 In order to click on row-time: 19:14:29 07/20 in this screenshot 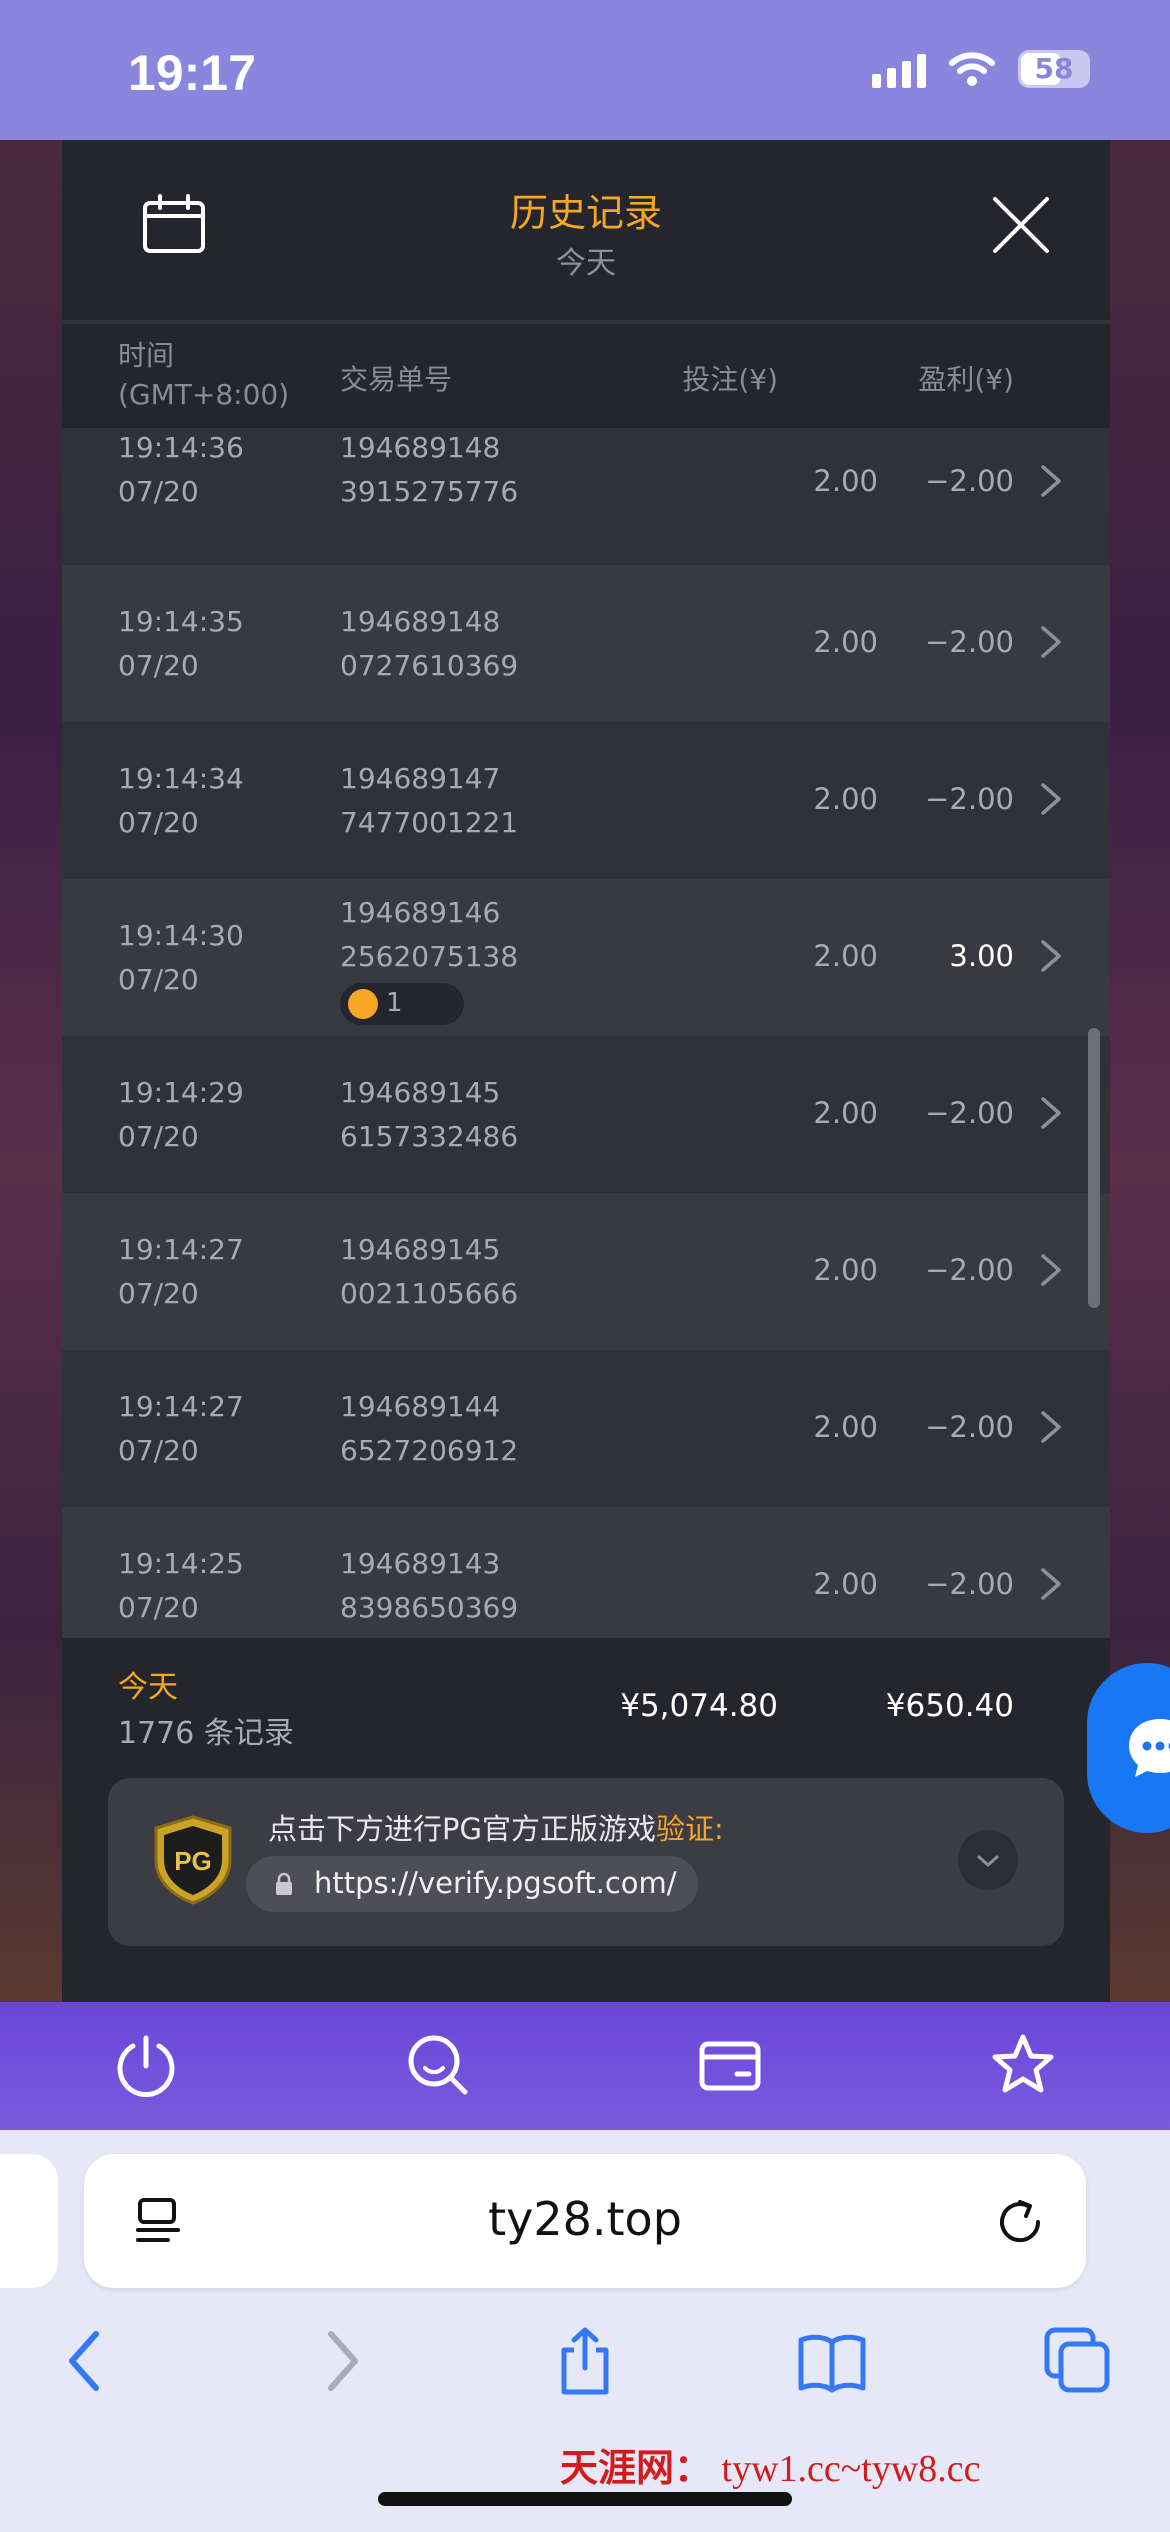, I will do `click(181, 1114)`.